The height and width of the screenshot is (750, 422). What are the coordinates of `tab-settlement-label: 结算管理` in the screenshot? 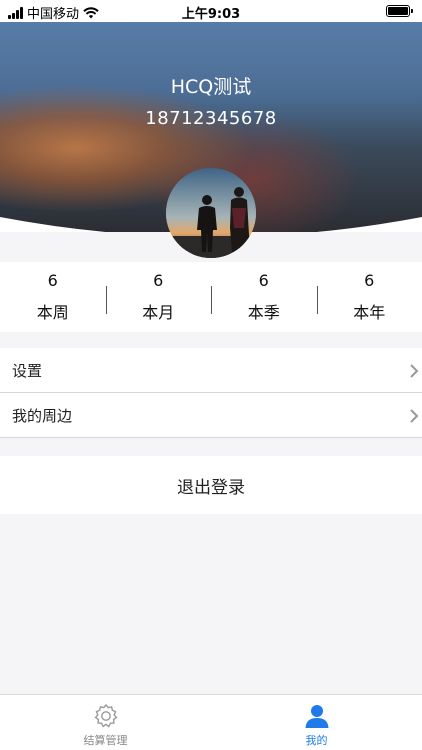 It's located at (105, 740).